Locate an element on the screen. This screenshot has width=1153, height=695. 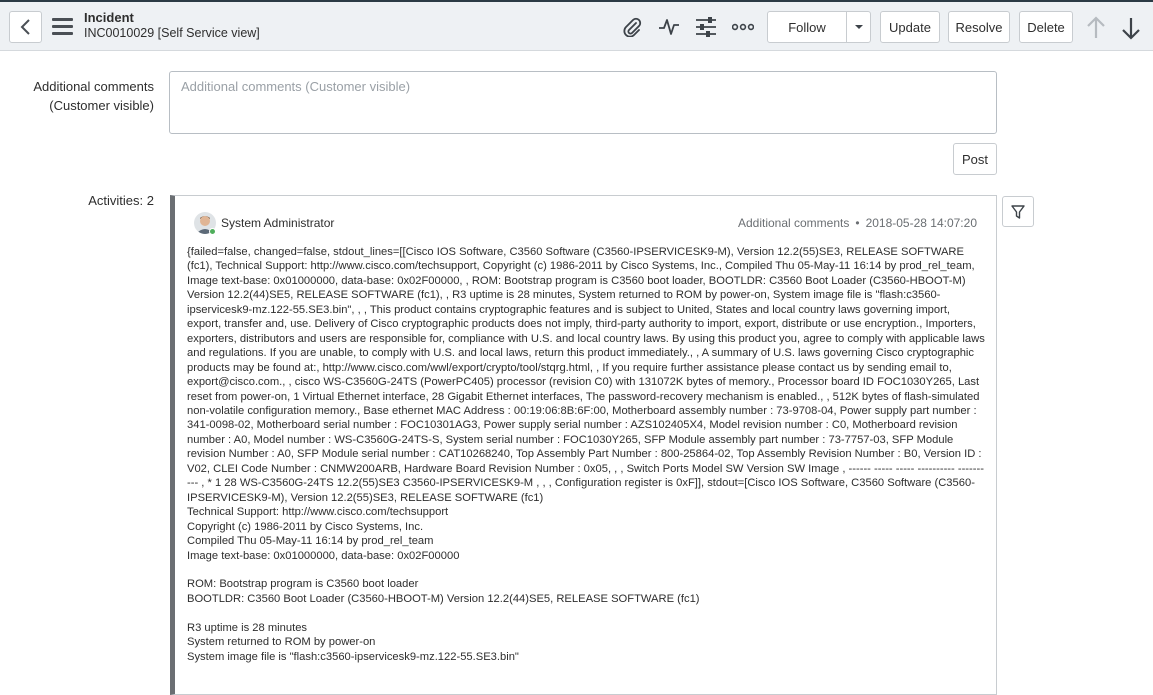
post-button: Post is located at coordinates (975, 159).